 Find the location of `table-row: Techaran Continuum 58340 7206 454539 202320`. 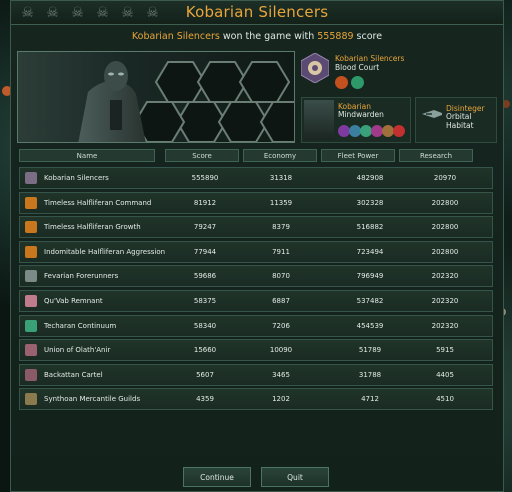

table-row: Techaran Continuum 58340 7206 454539 202320 is located at coordinates (256, 325).